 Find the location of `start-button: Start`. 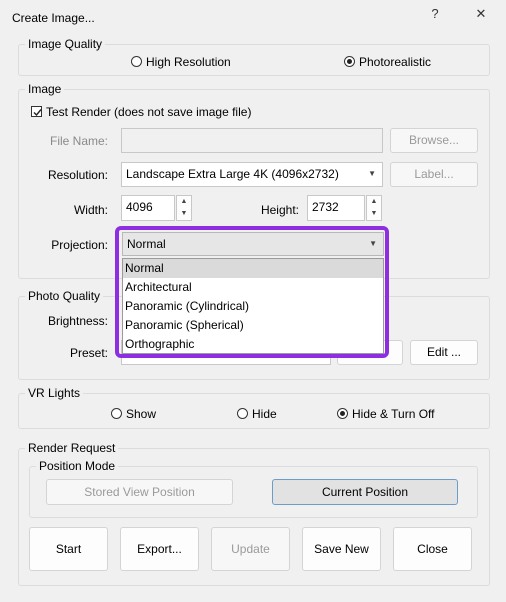

start-button: Start is located at coordinates (68, 549).